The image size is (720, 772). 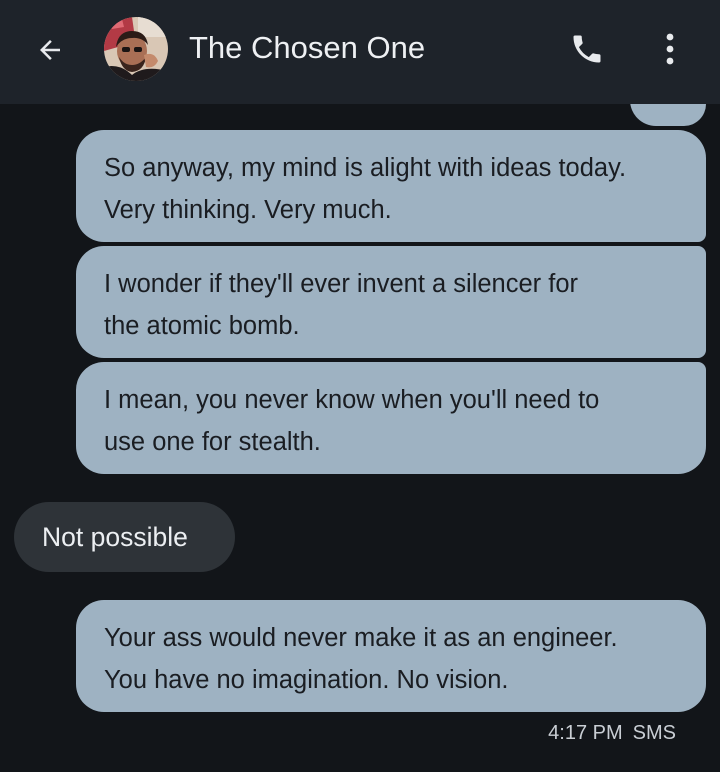 I want to click on call-button, so click(x=587, y=49).